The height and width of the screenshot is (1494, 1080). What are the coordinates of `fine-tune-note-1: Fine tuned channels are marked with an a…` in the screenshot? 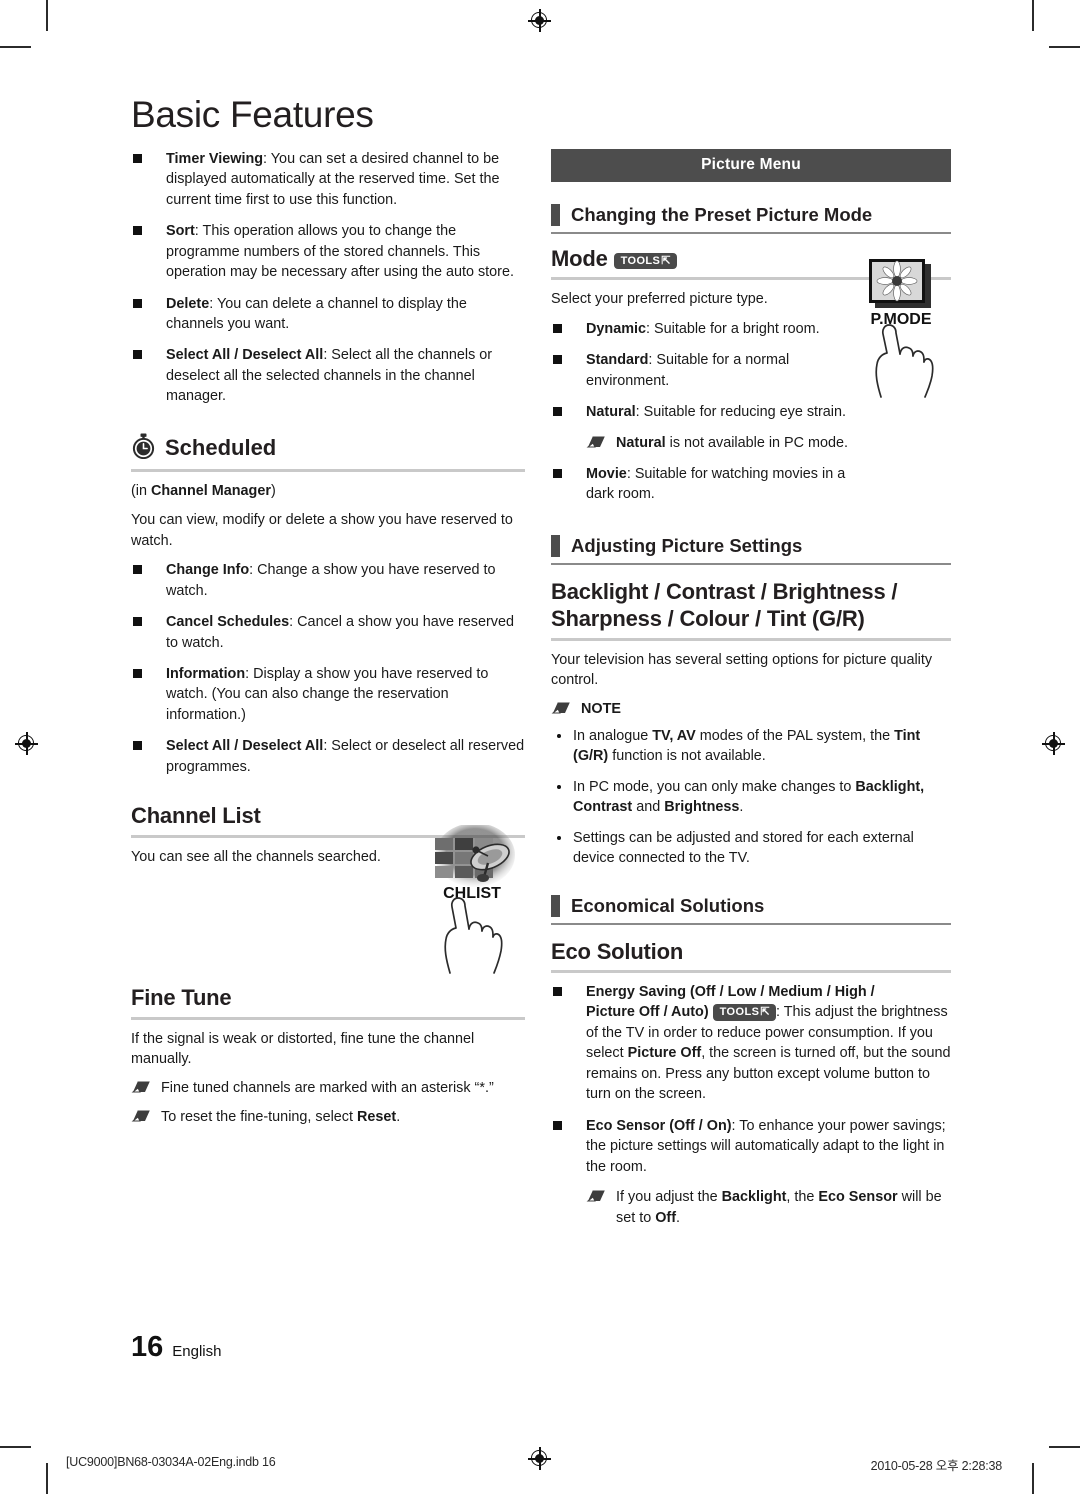 It's located at (328, 1088).